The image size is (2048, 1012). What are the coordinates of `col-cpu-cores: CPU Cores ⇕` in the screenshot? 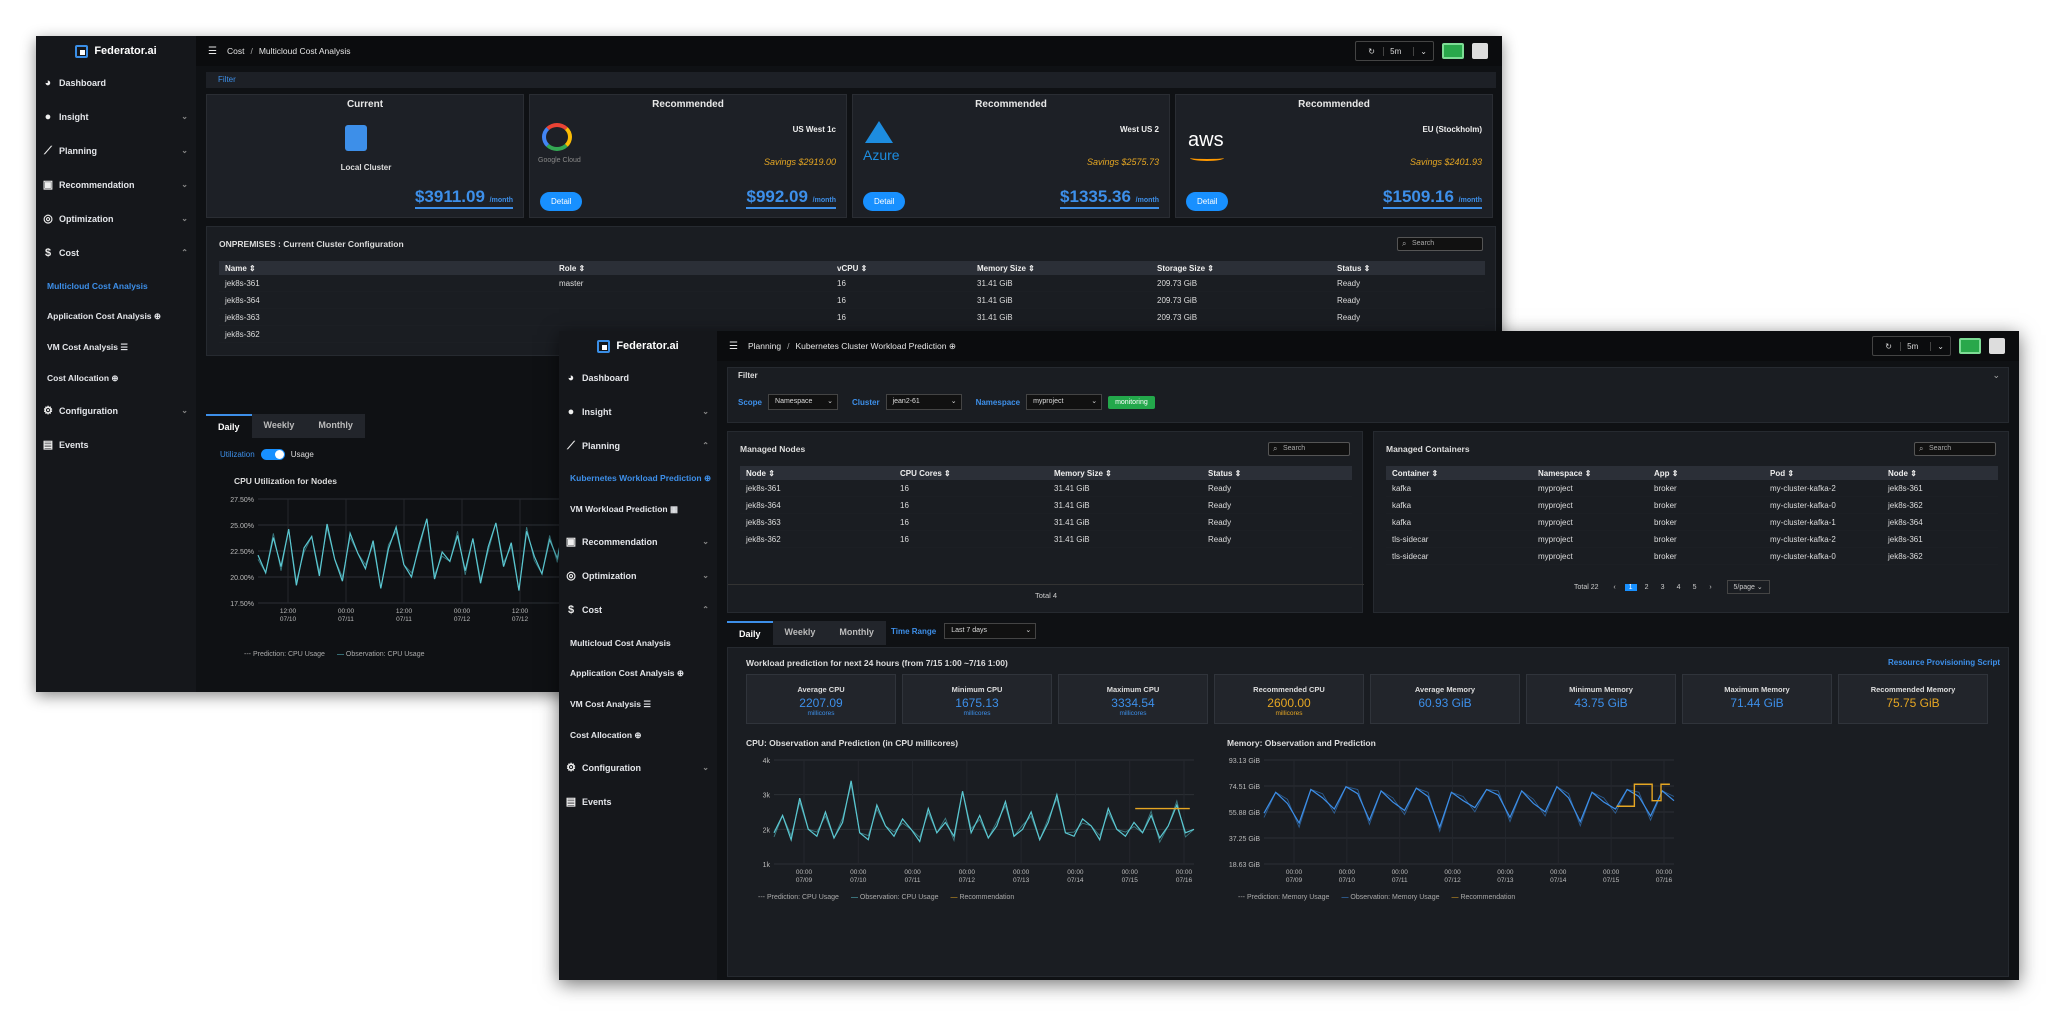 It's located at (971, 473).